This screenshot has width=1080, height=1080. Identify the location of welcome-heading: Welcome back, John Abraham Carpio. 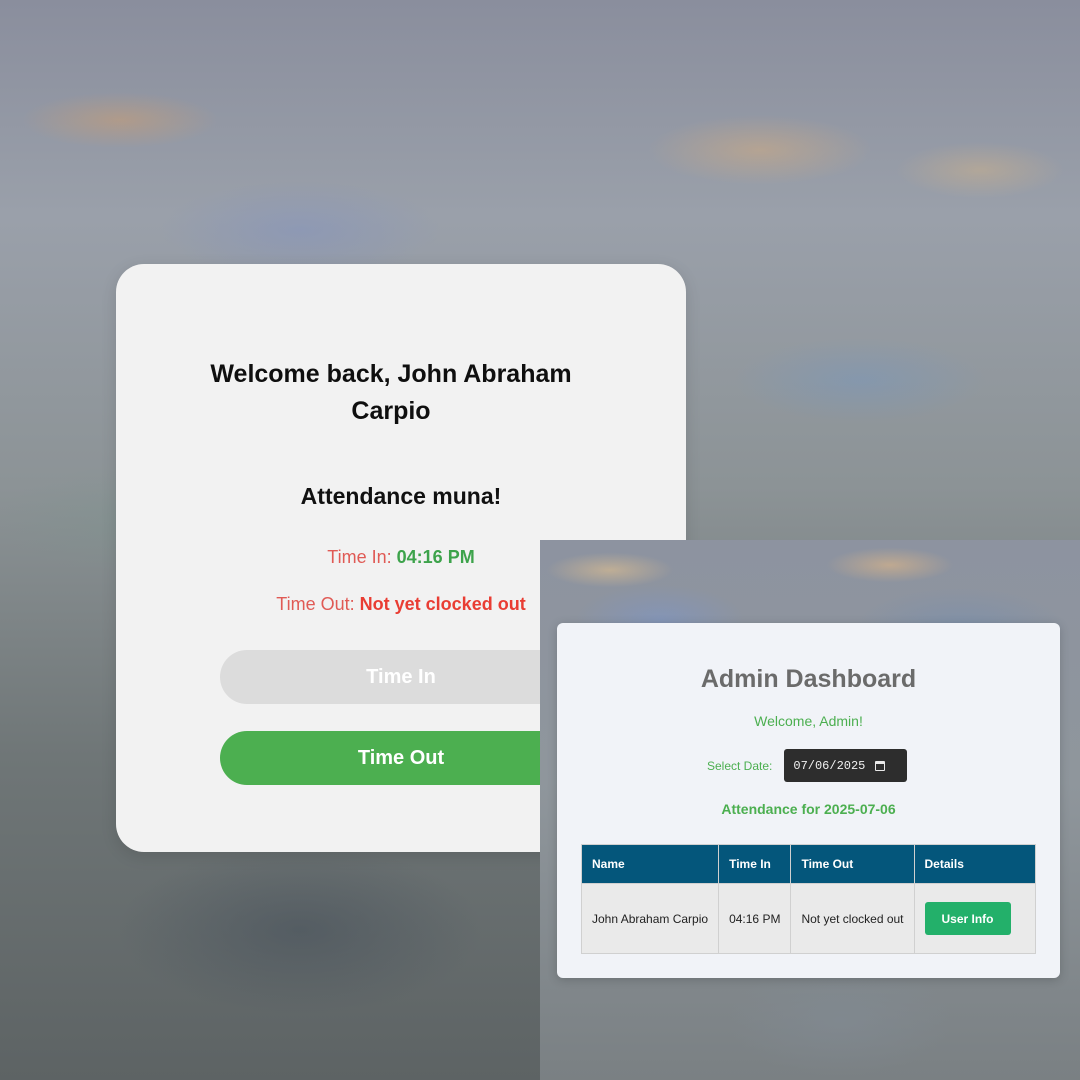
(391, 392).